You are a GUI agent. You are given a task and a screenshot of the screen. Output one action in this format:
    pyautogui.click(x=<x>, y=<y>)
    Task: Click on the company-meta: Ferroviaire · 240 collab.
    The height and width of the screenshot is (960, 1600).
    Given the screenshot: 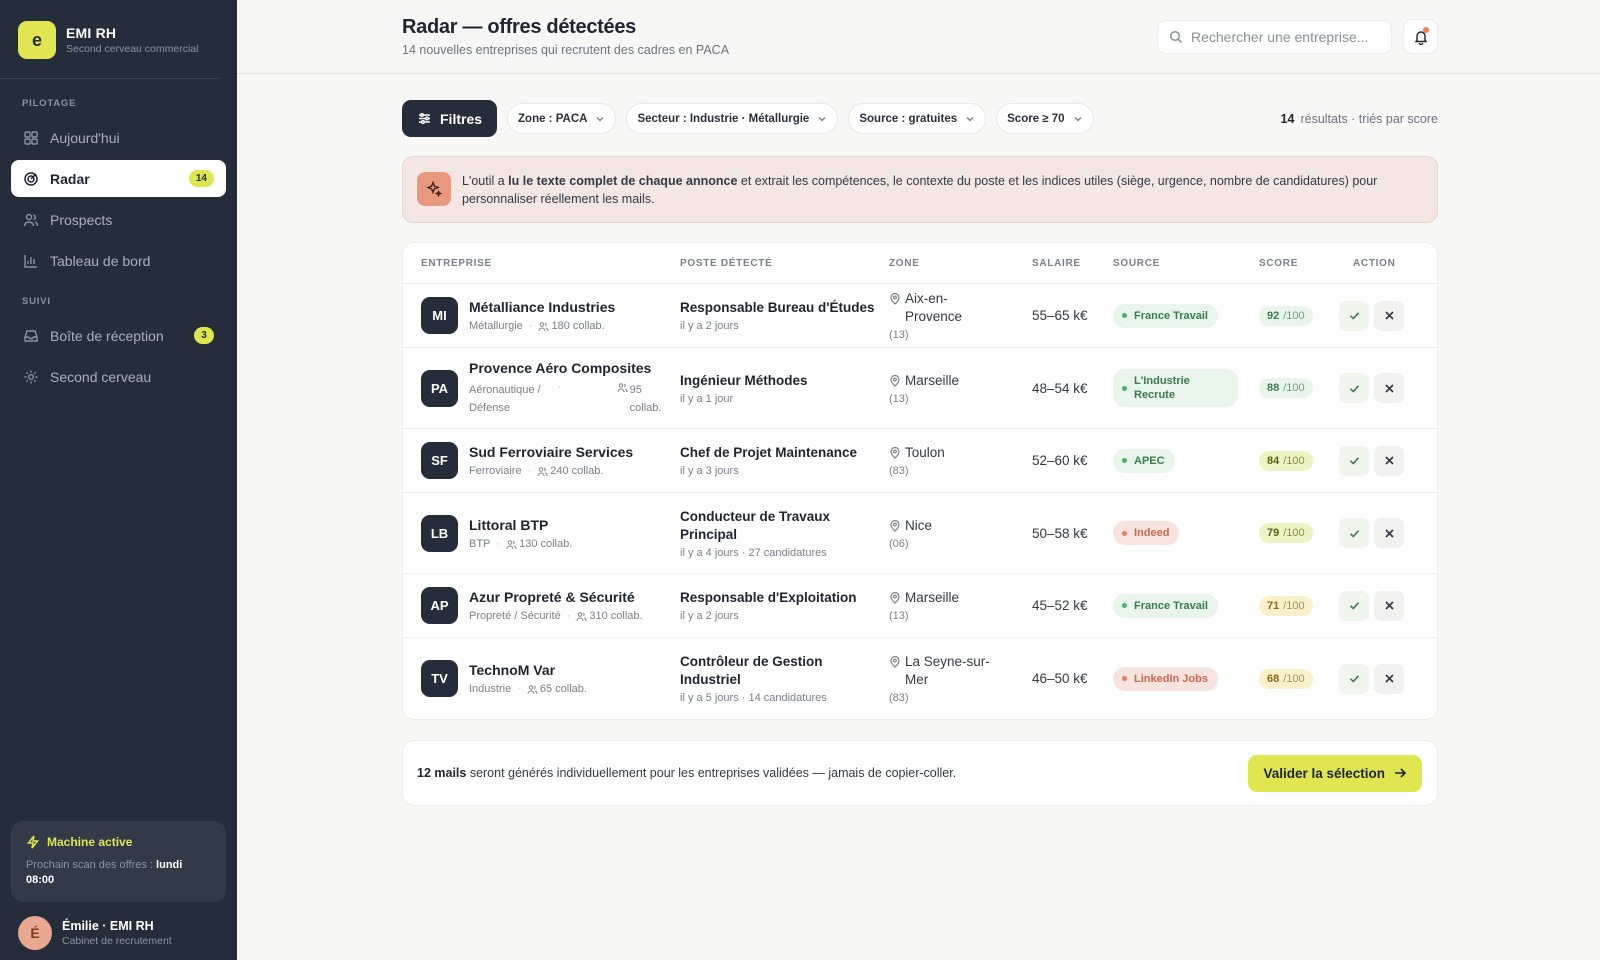 What is the action you would take?
    pyautogui.click(x=551, y=471)
    